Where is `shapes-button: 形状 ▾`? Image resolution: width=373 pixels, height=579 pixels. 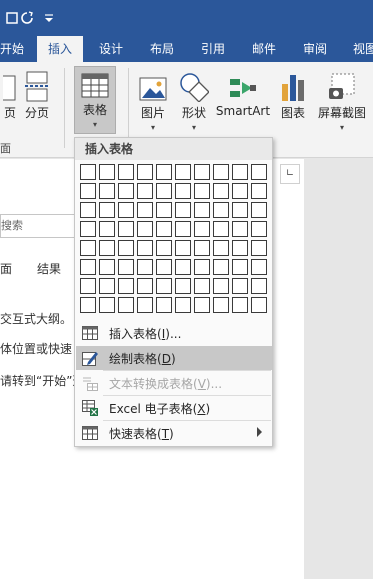 shapes-button: 形状 ▾ is located at coordinates (194, 98).